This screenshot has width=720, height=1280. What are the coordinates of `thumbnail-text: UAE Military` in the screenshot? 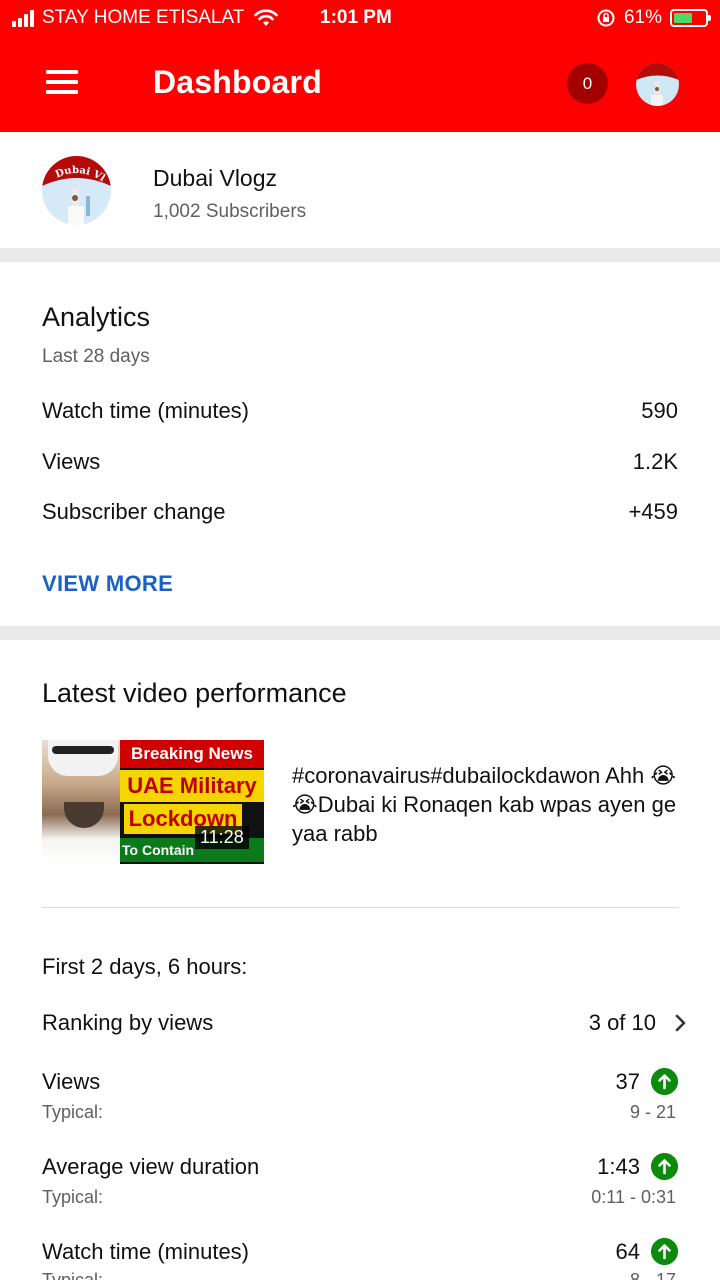 It's located at (192, 786).